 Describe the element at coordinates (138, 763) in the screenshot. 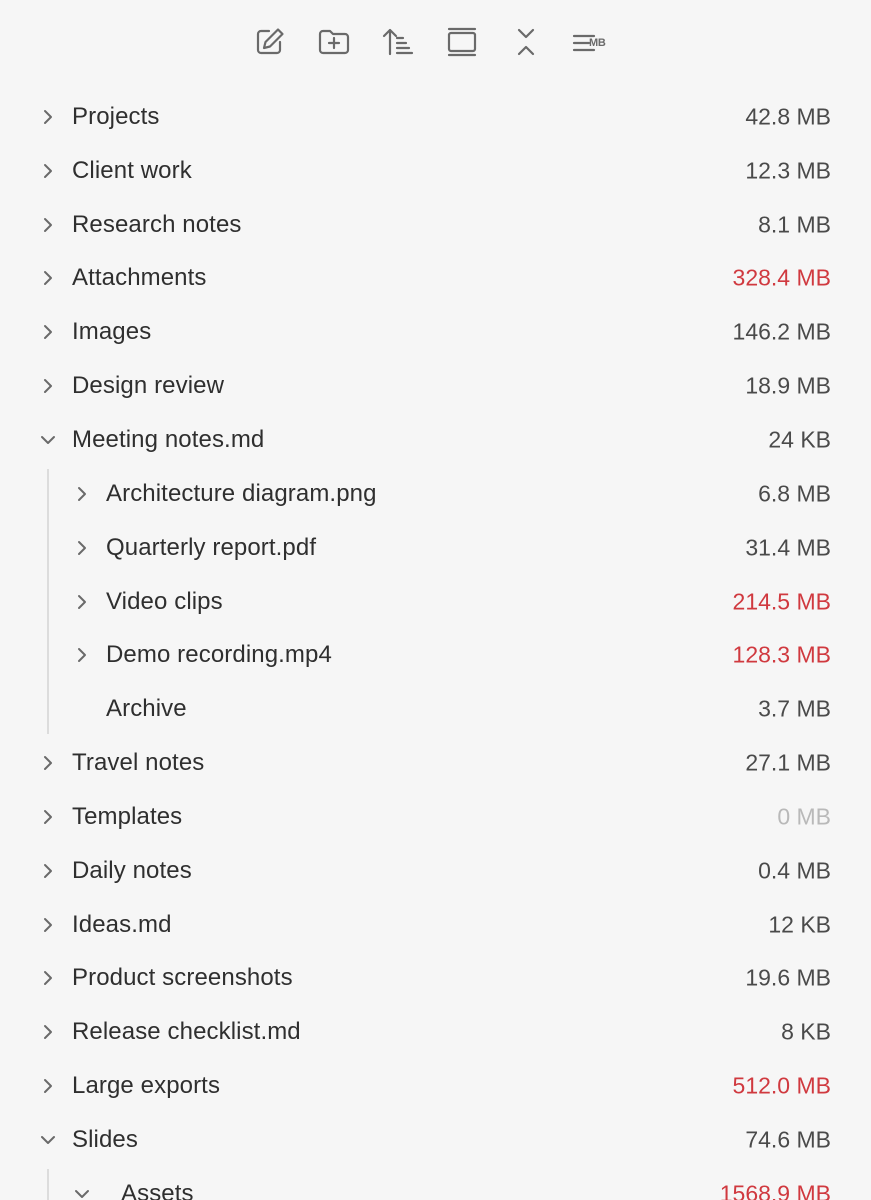

I see `tree-item-label: Travel notes` at that location.